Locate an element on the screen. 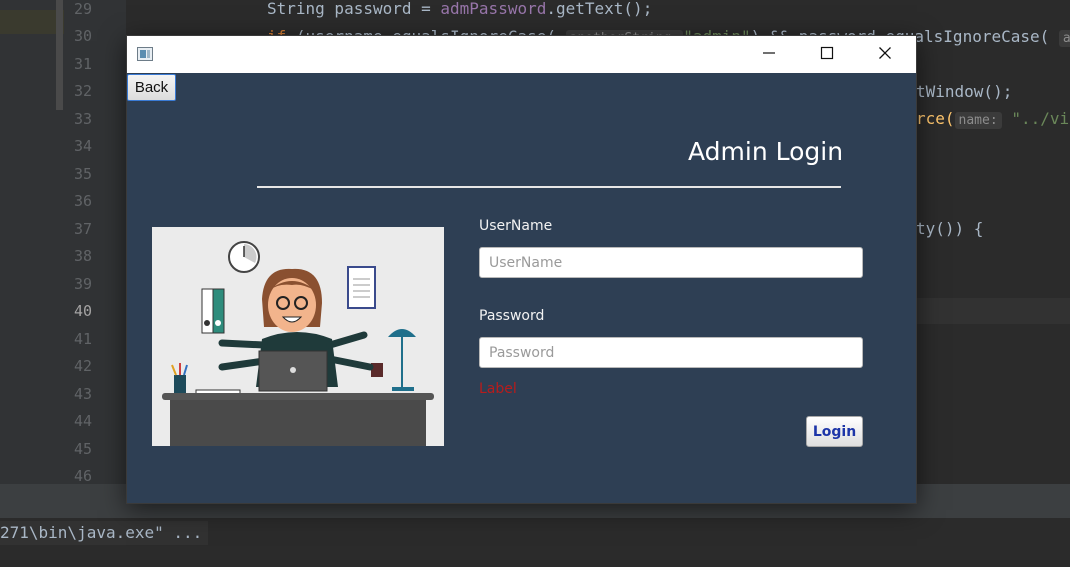  code-line-33: rce(name: "../vi is located at coordinates (993, 119).